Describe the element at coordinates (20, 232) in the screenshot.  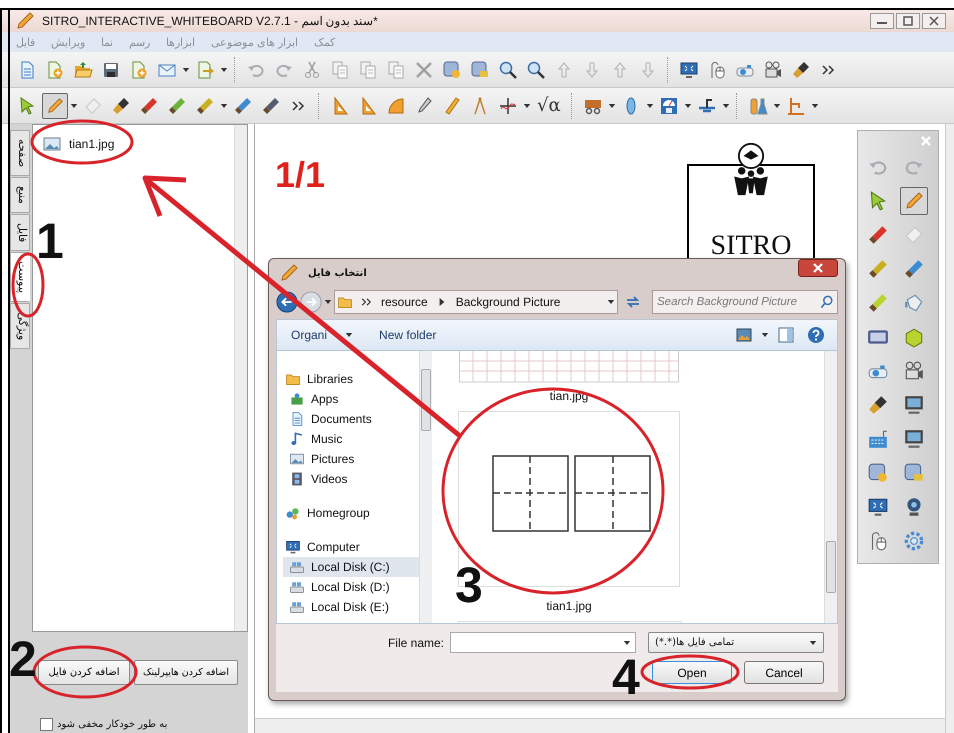
I see `side-tab: فایل` at that location.